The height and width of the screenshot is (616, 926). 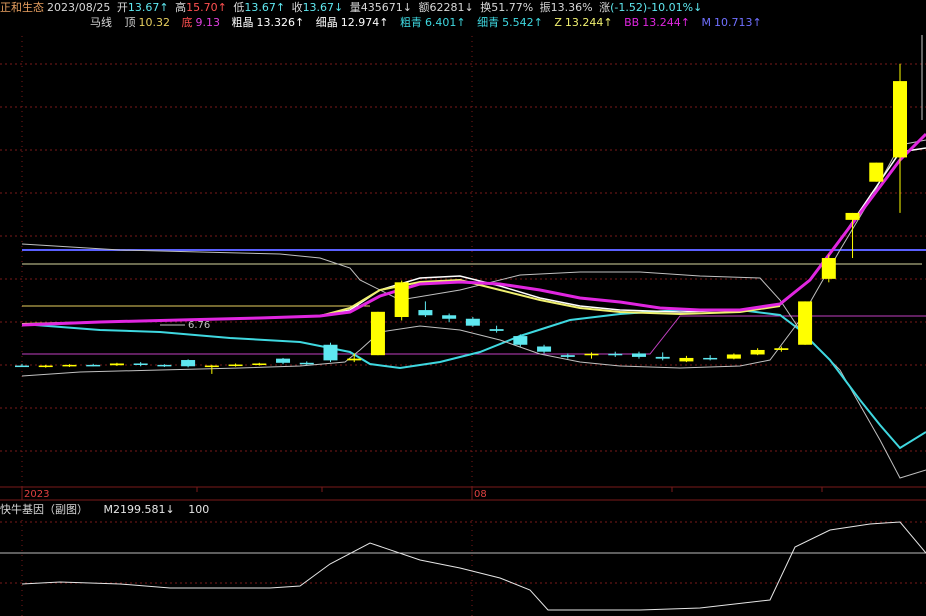 What do you see at coordinates (199, 509) in the screenshot?
I see `sub-level-value: 100` at bounding box center [199, 509].